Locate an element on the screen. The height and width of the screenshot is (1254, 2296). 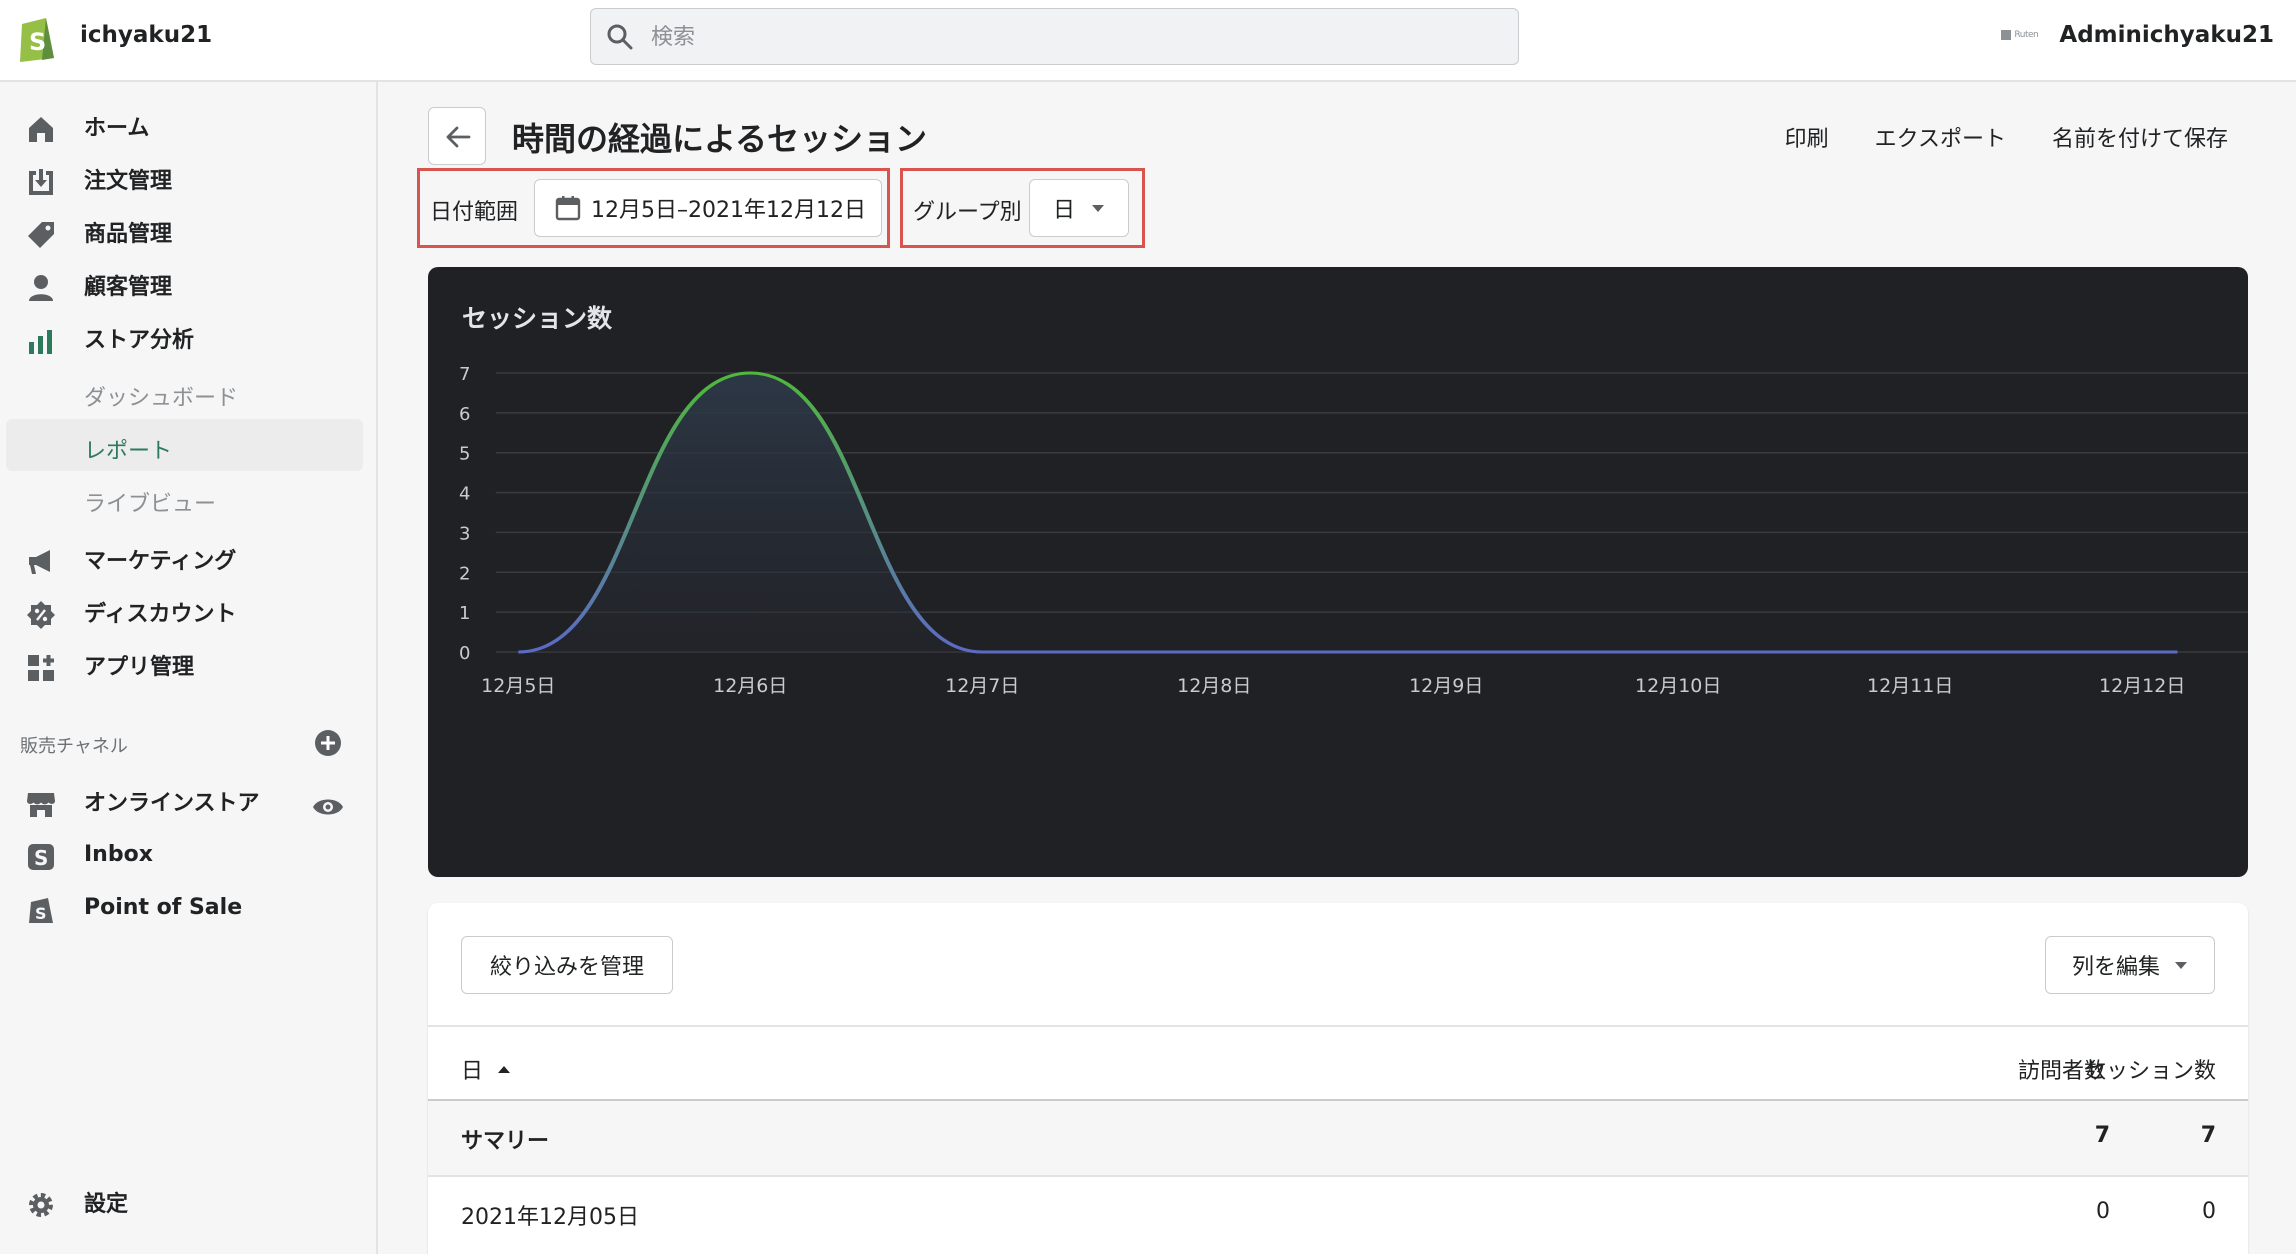
sidebar-subitem-live-view: ライブビュー is located at coordinates (184, 498).